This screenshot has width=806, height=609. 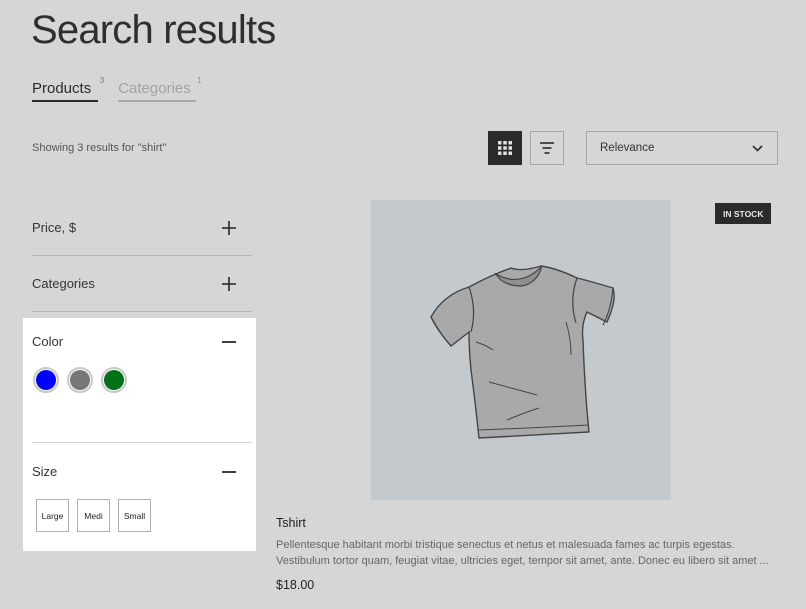 What do you see at coordinates (142, 471) in the screenshot?
I see `filter-size-header: Size` at bounding box center [142, 471].